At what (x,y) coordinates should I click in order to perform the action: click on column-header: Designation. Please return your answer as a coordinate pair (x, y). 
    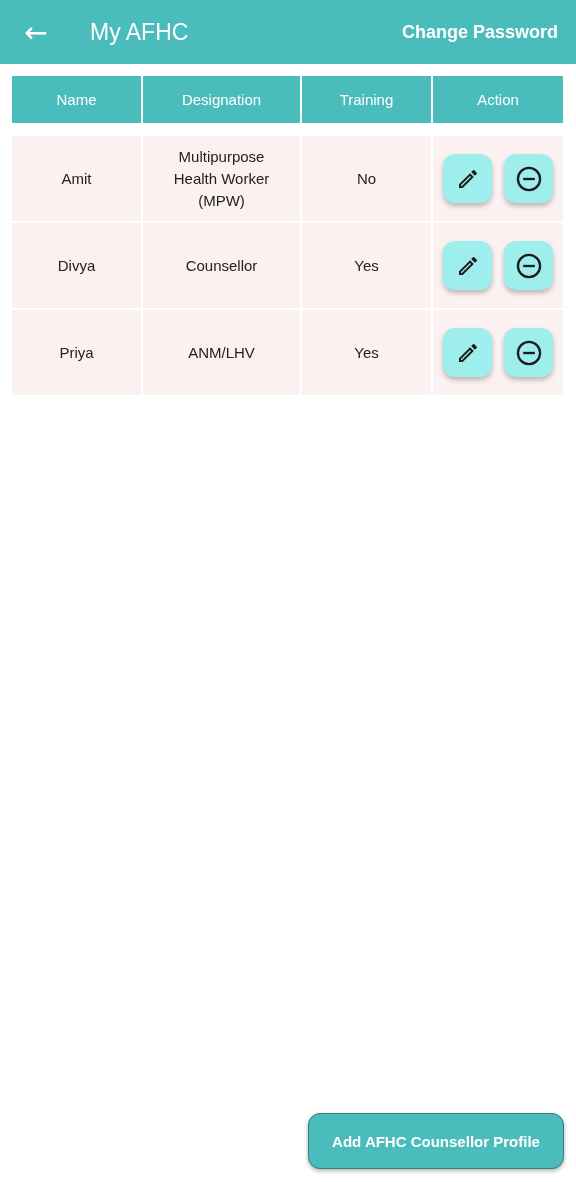
    Looking at the image, I should click on (221, 99).